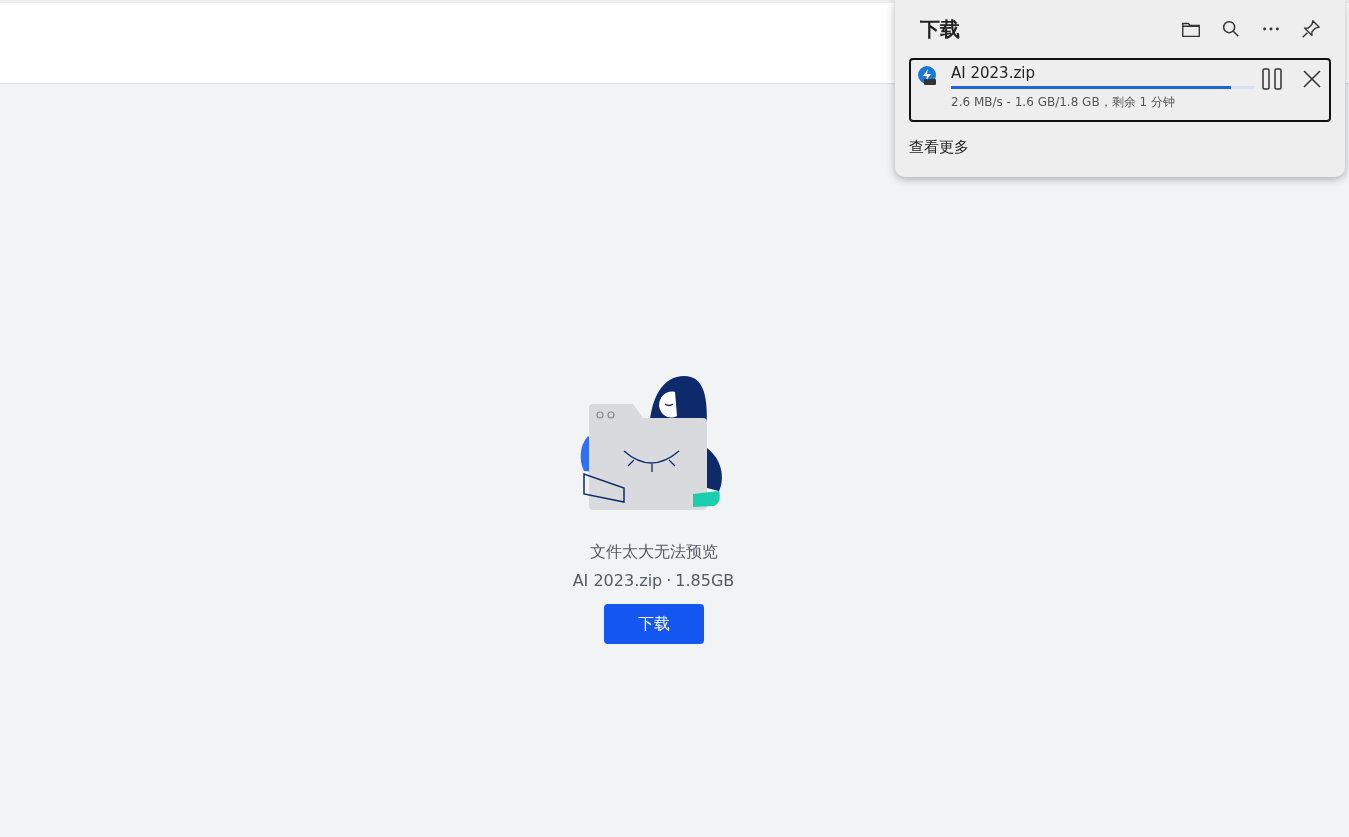 This screenshot has width=1349, height=837. What do you see at coordinates (940, 29) in the screenshot?
I see `panel-title: 下载` at bounding box center [940, 29].